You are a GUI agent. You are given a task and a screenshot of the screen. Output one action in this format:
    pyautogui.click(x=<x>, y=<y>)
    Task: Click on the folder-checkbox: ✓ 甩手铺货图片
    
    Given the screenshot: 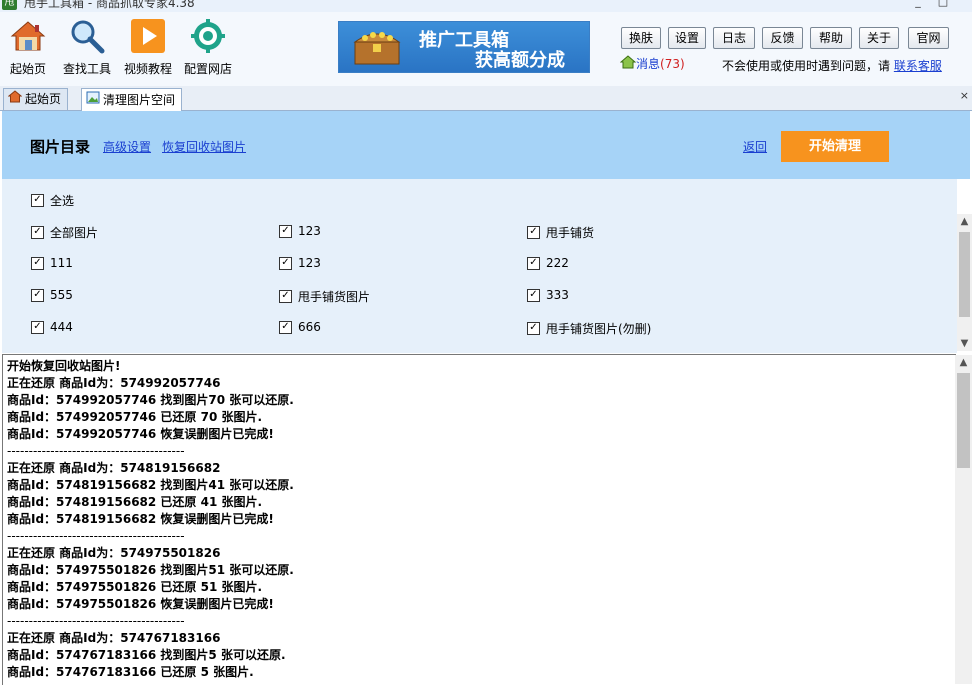 What is the action you would take?
    pyautogui.click(x=324, y=296)
    